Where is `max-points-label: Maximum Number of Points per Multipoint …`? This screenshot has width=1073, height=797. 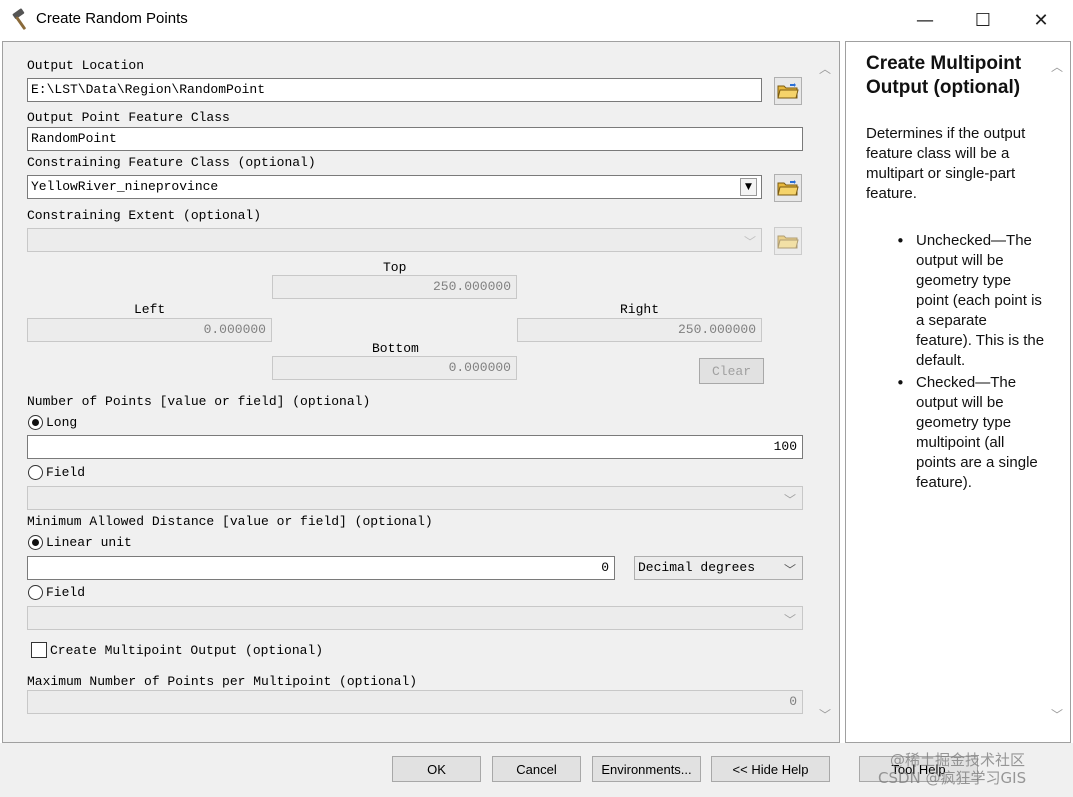
max-points-label: Maximum Number of Points per Multipoint … is located at coordinates (222, 681).